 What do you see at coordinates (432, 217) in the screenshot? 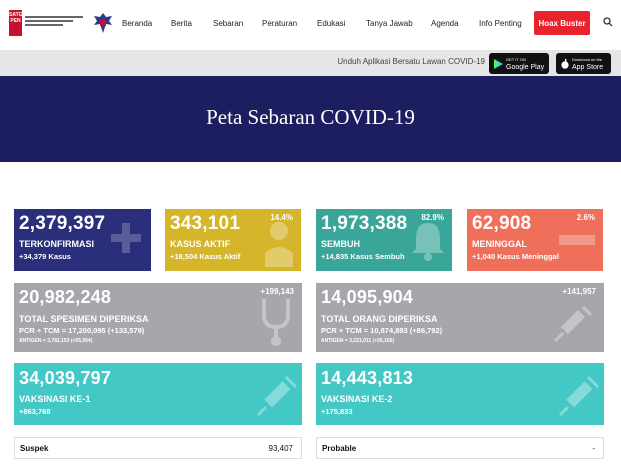
I see `sembuh-percent: 82.9%` at bounding box center [432, 217].